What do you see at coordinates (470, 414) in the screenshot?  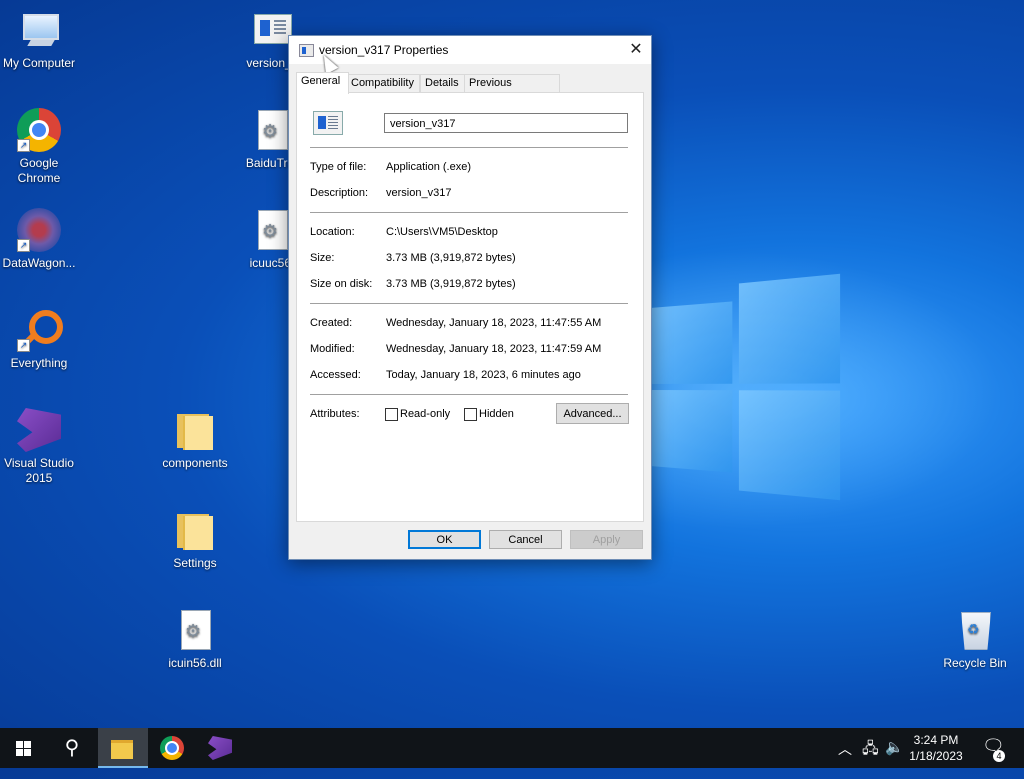 I see `hidden-checkbox` at bounding box center [470, 414].